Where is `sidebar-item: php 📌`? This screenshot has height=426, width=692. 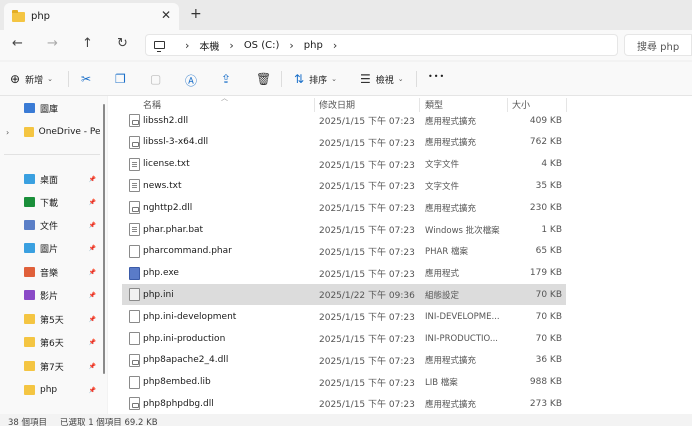 sidebar-item: php 📌 is located at coordinates (50, 390).